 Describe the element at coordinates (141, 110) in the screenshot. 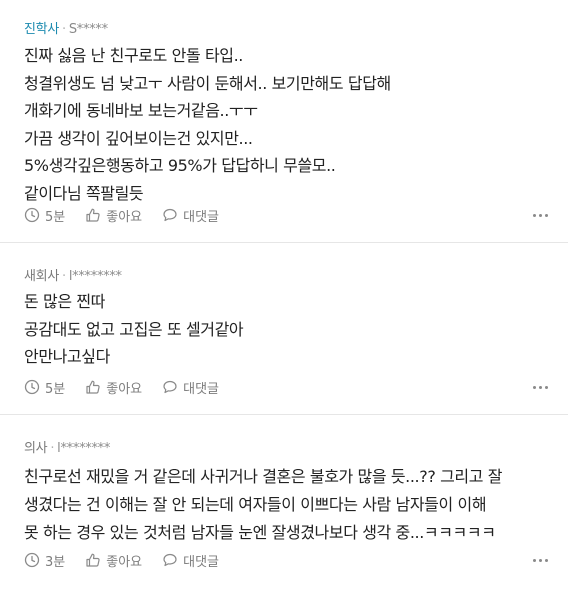

I see `comment-text-line: 개화기에 동네바보 보는거같음..ㅜㅜ` at that location.